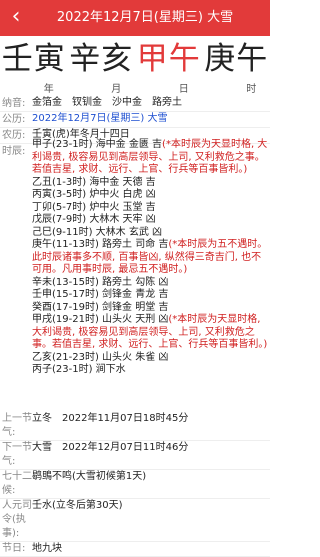 This screenshot has width=320, height=557. I want to click on festival-label: 节日:, so click(14, 548).